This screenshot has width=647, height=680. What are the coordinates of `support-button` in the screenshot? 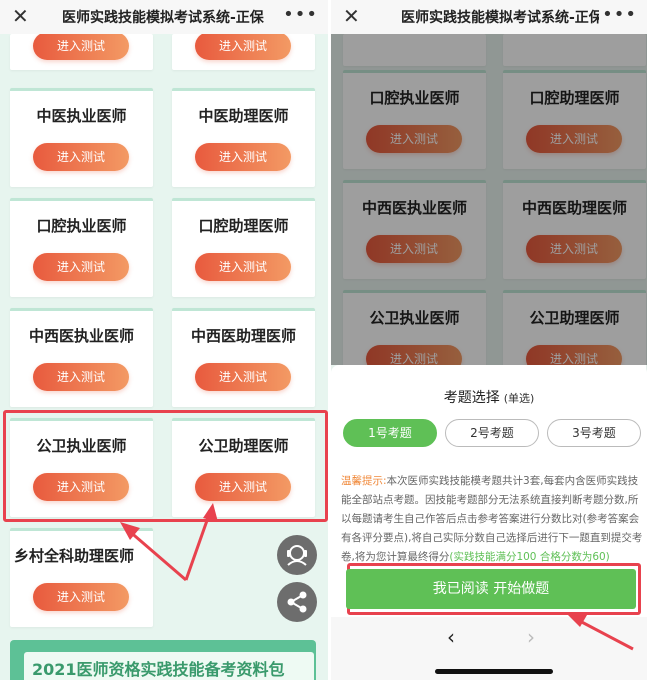 It's located at (297, 555).